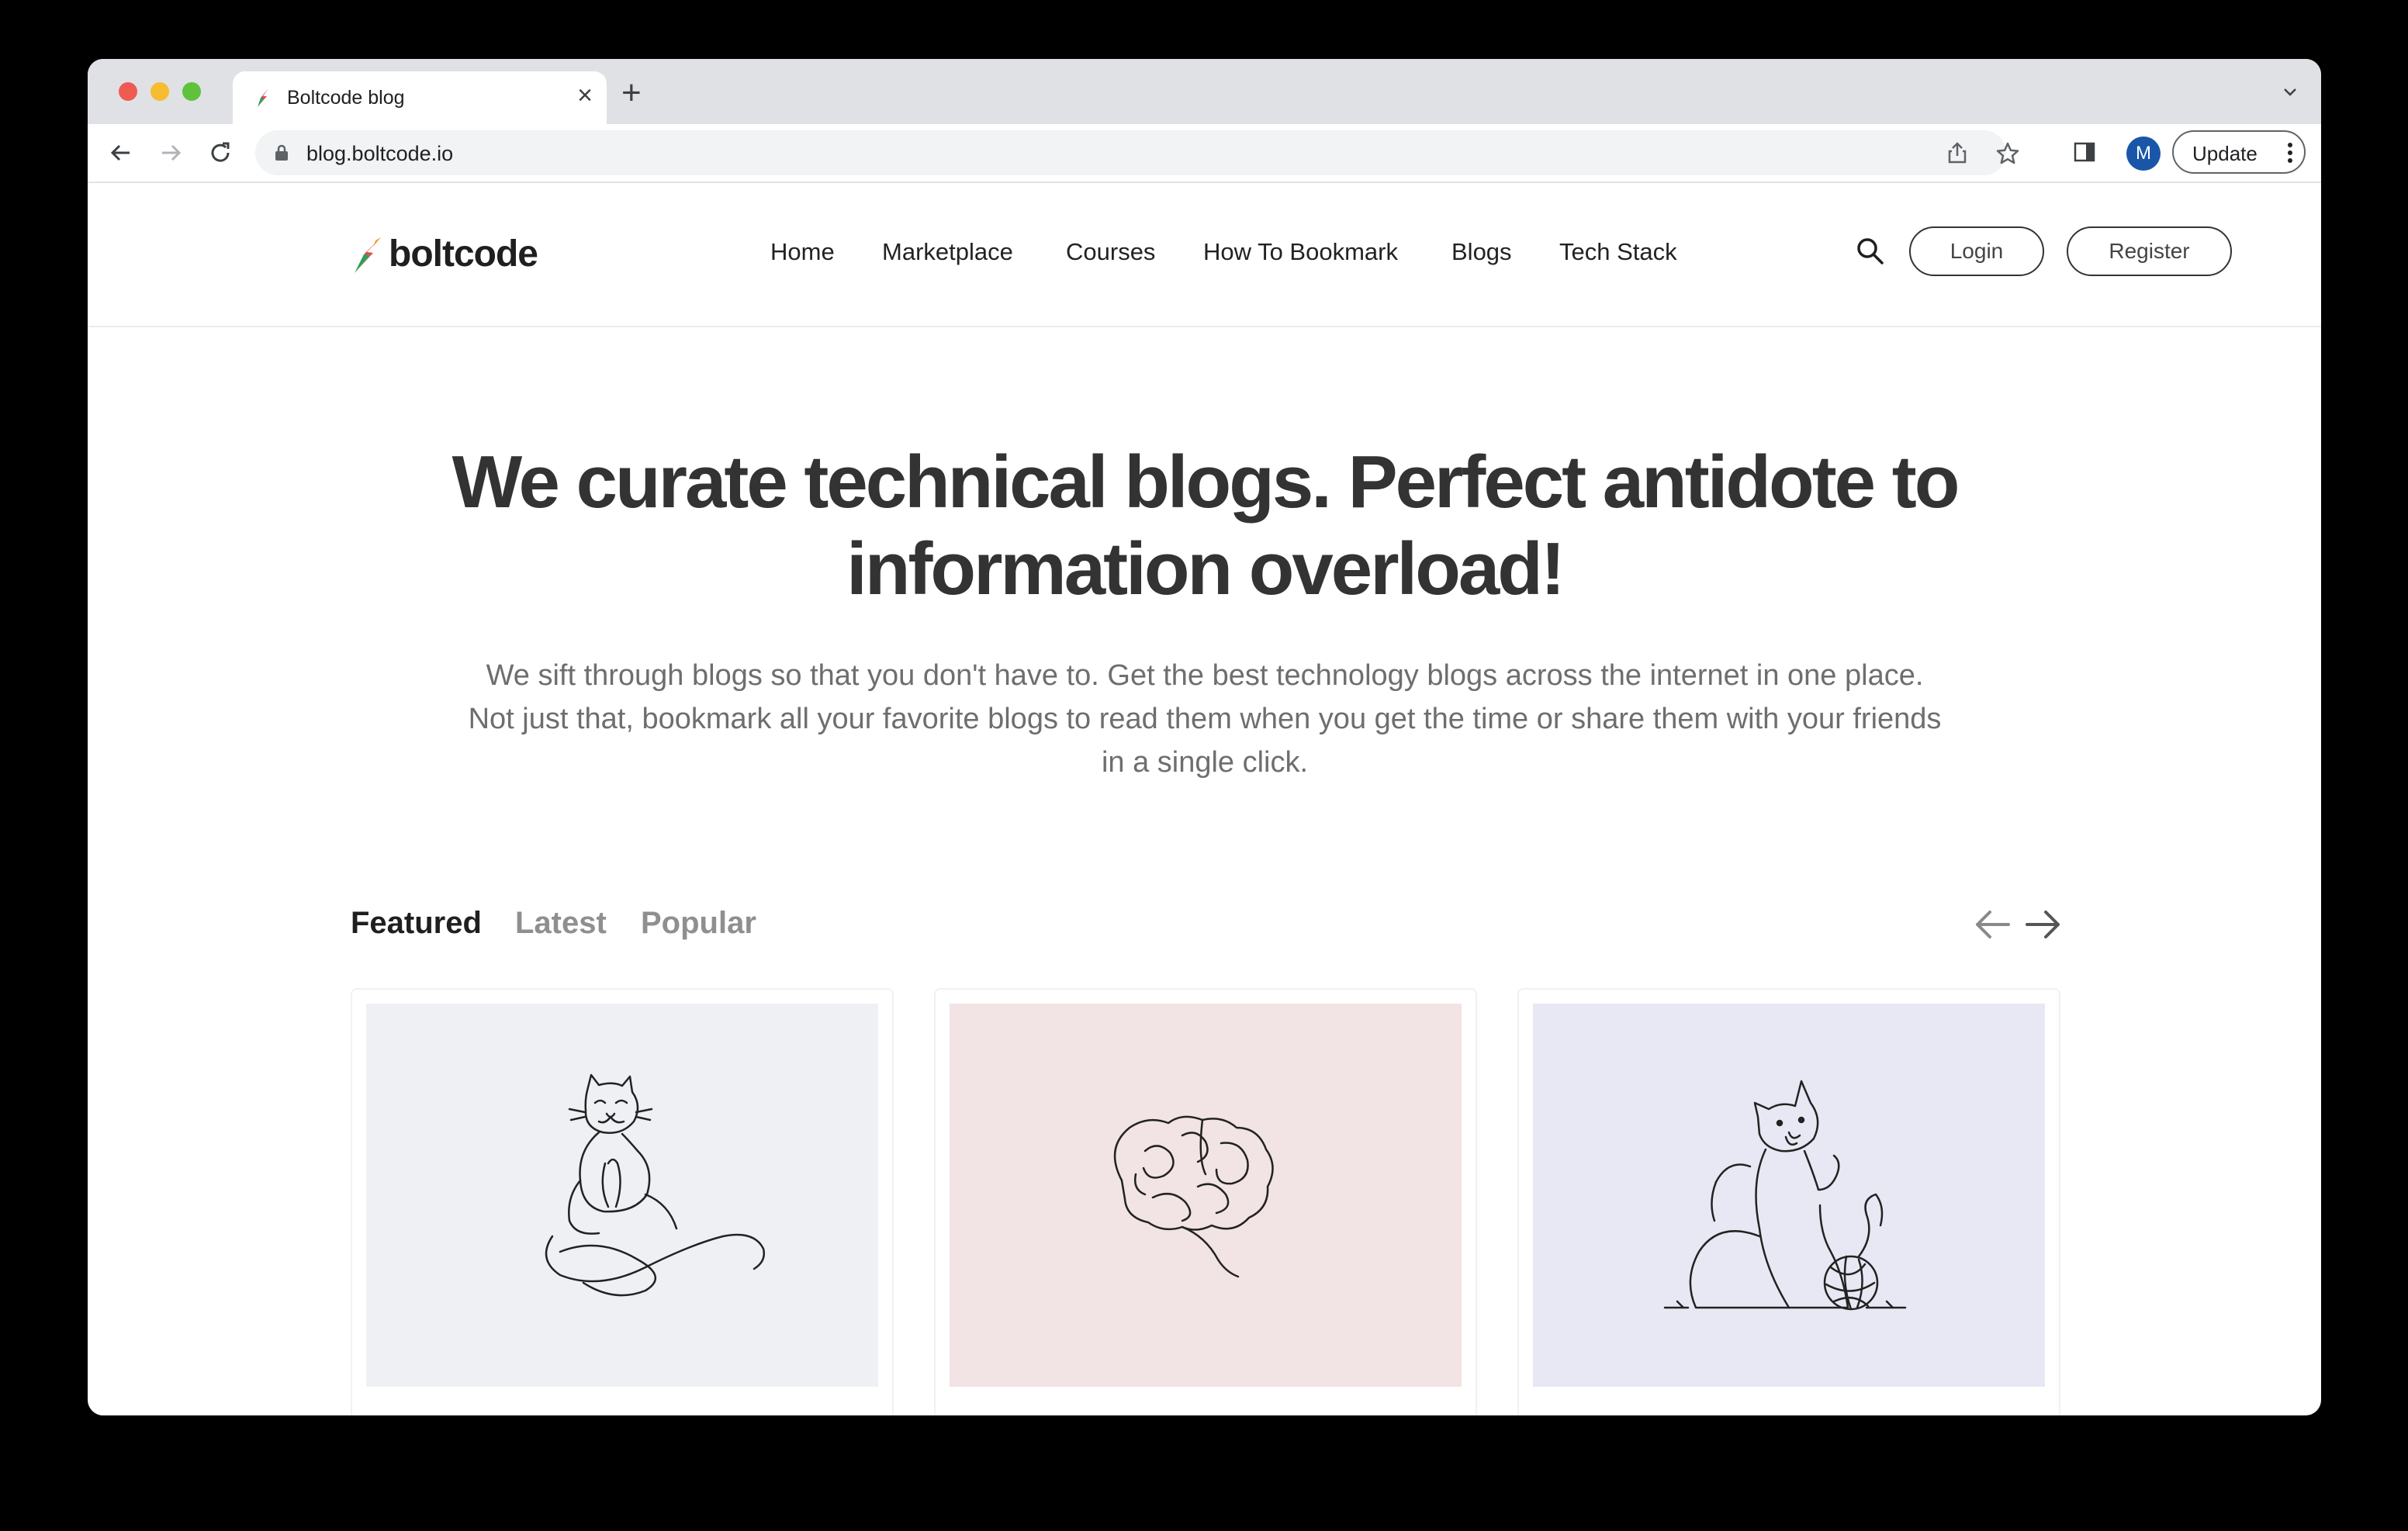 Image resolution: width=2408 pixels, height=1531 pixels. What do you see at coordinates (220, 153) in the screenshot?
I see `reload-icon` at bounding box center [220, 153].